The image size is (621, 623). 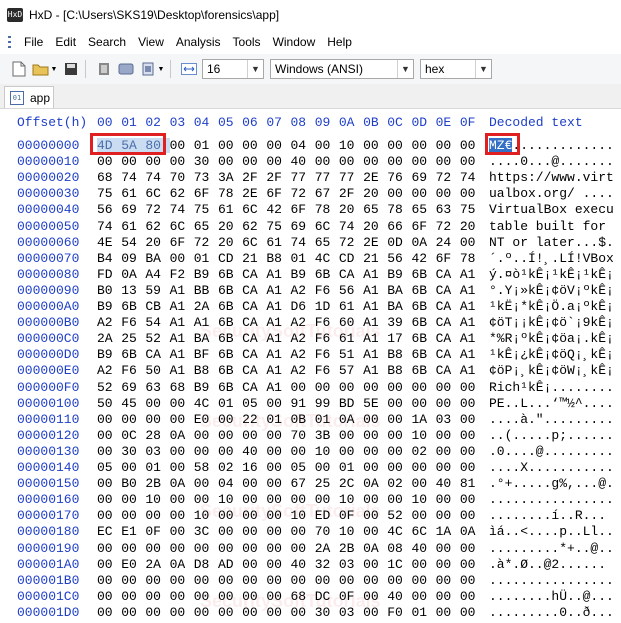 What do you see at coordinates (230, 564) in the screenshot?
I see `hex-byte-cell: AD` at bounding box center [230, 564].